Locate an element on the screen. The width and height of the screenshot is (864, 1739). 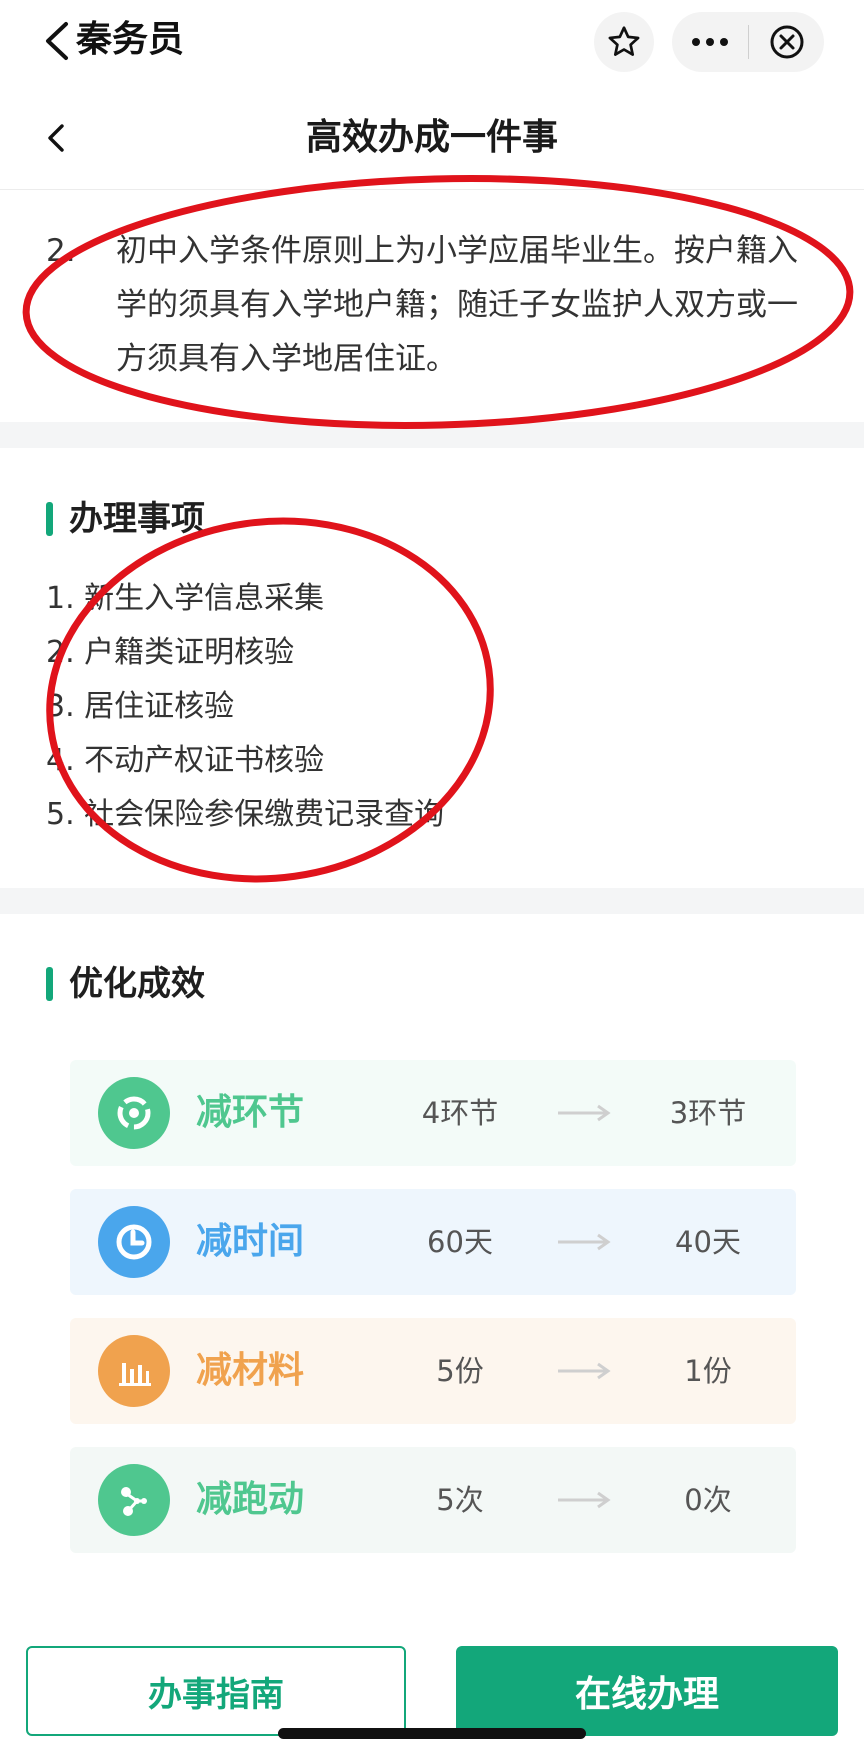
favorite-button is located at coordinates (624, 42).